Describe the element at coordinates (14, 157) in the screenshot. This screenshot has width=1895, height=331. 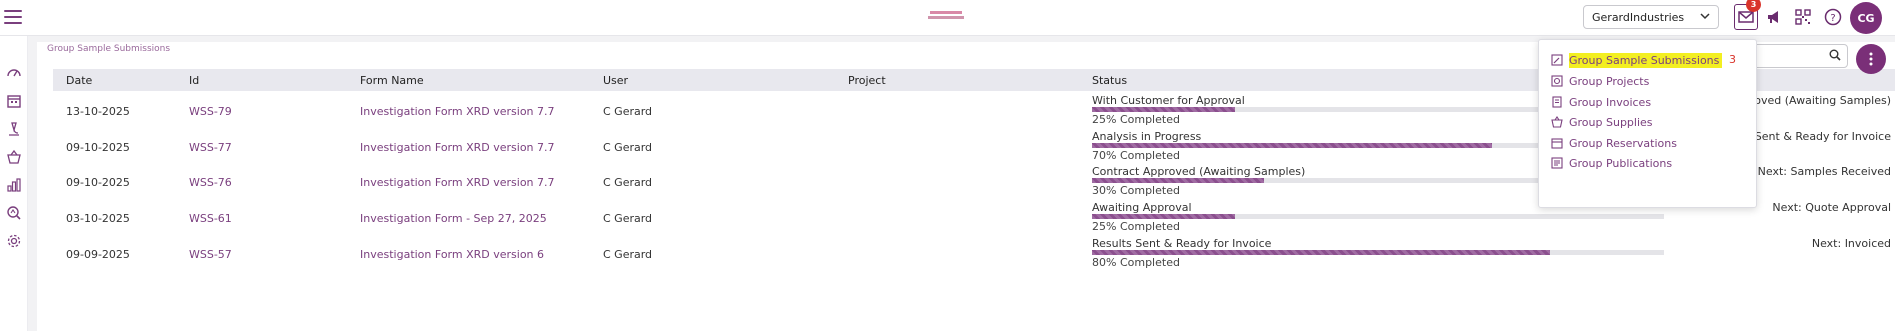
I see `basket-icon` at that location.